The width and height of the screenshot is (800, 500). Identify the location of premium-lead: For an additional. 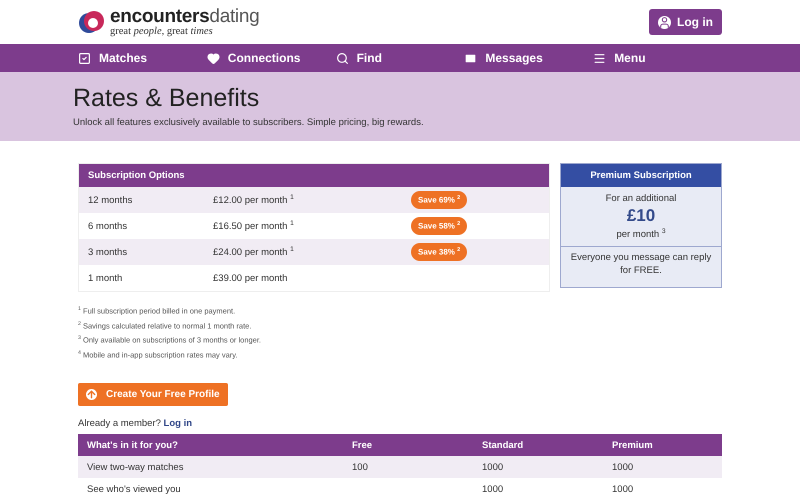
(641, 198).